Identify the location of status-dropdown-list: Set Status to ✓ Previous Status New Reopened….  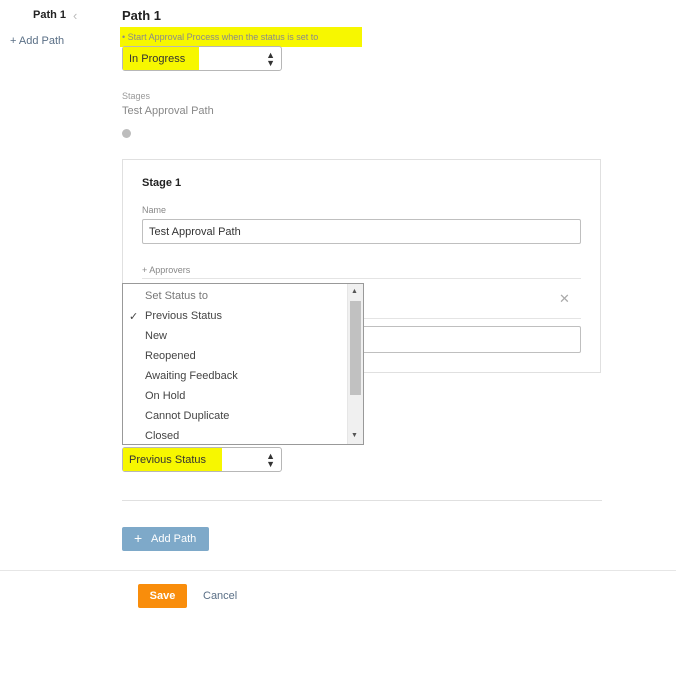
(243, 364).